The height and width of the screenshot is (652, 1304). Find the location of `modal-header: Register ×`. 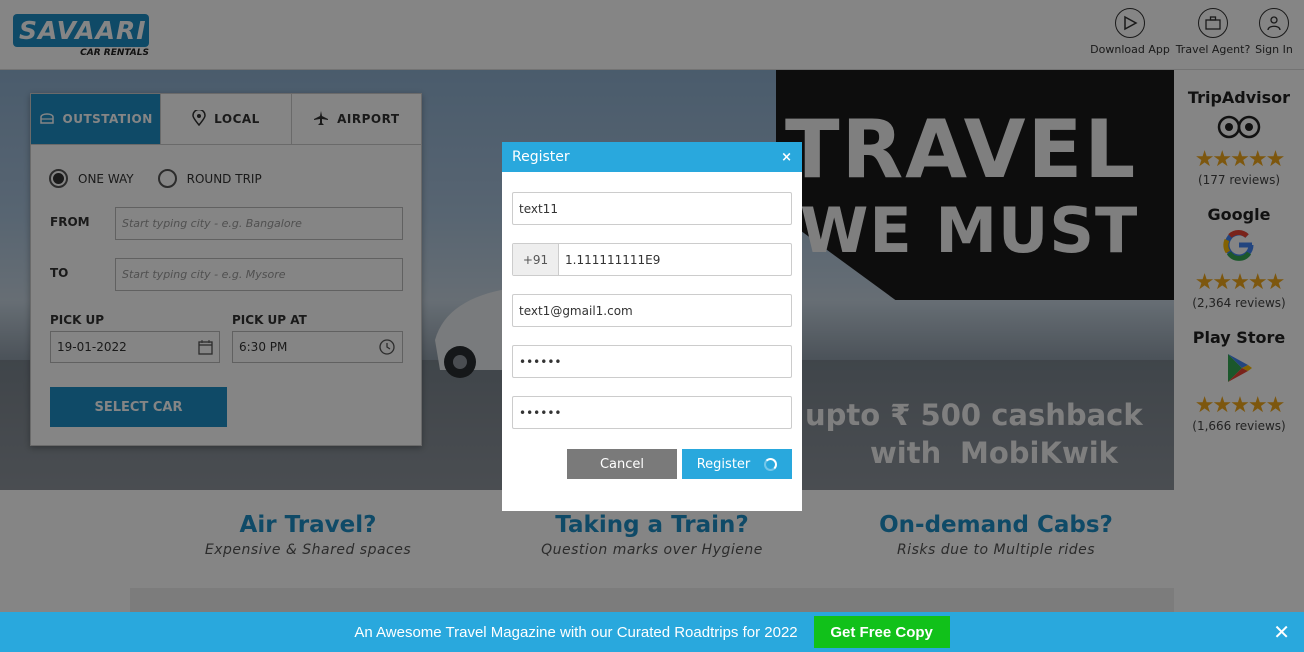

modal-header: Register × is located at coordinates (652, 157).